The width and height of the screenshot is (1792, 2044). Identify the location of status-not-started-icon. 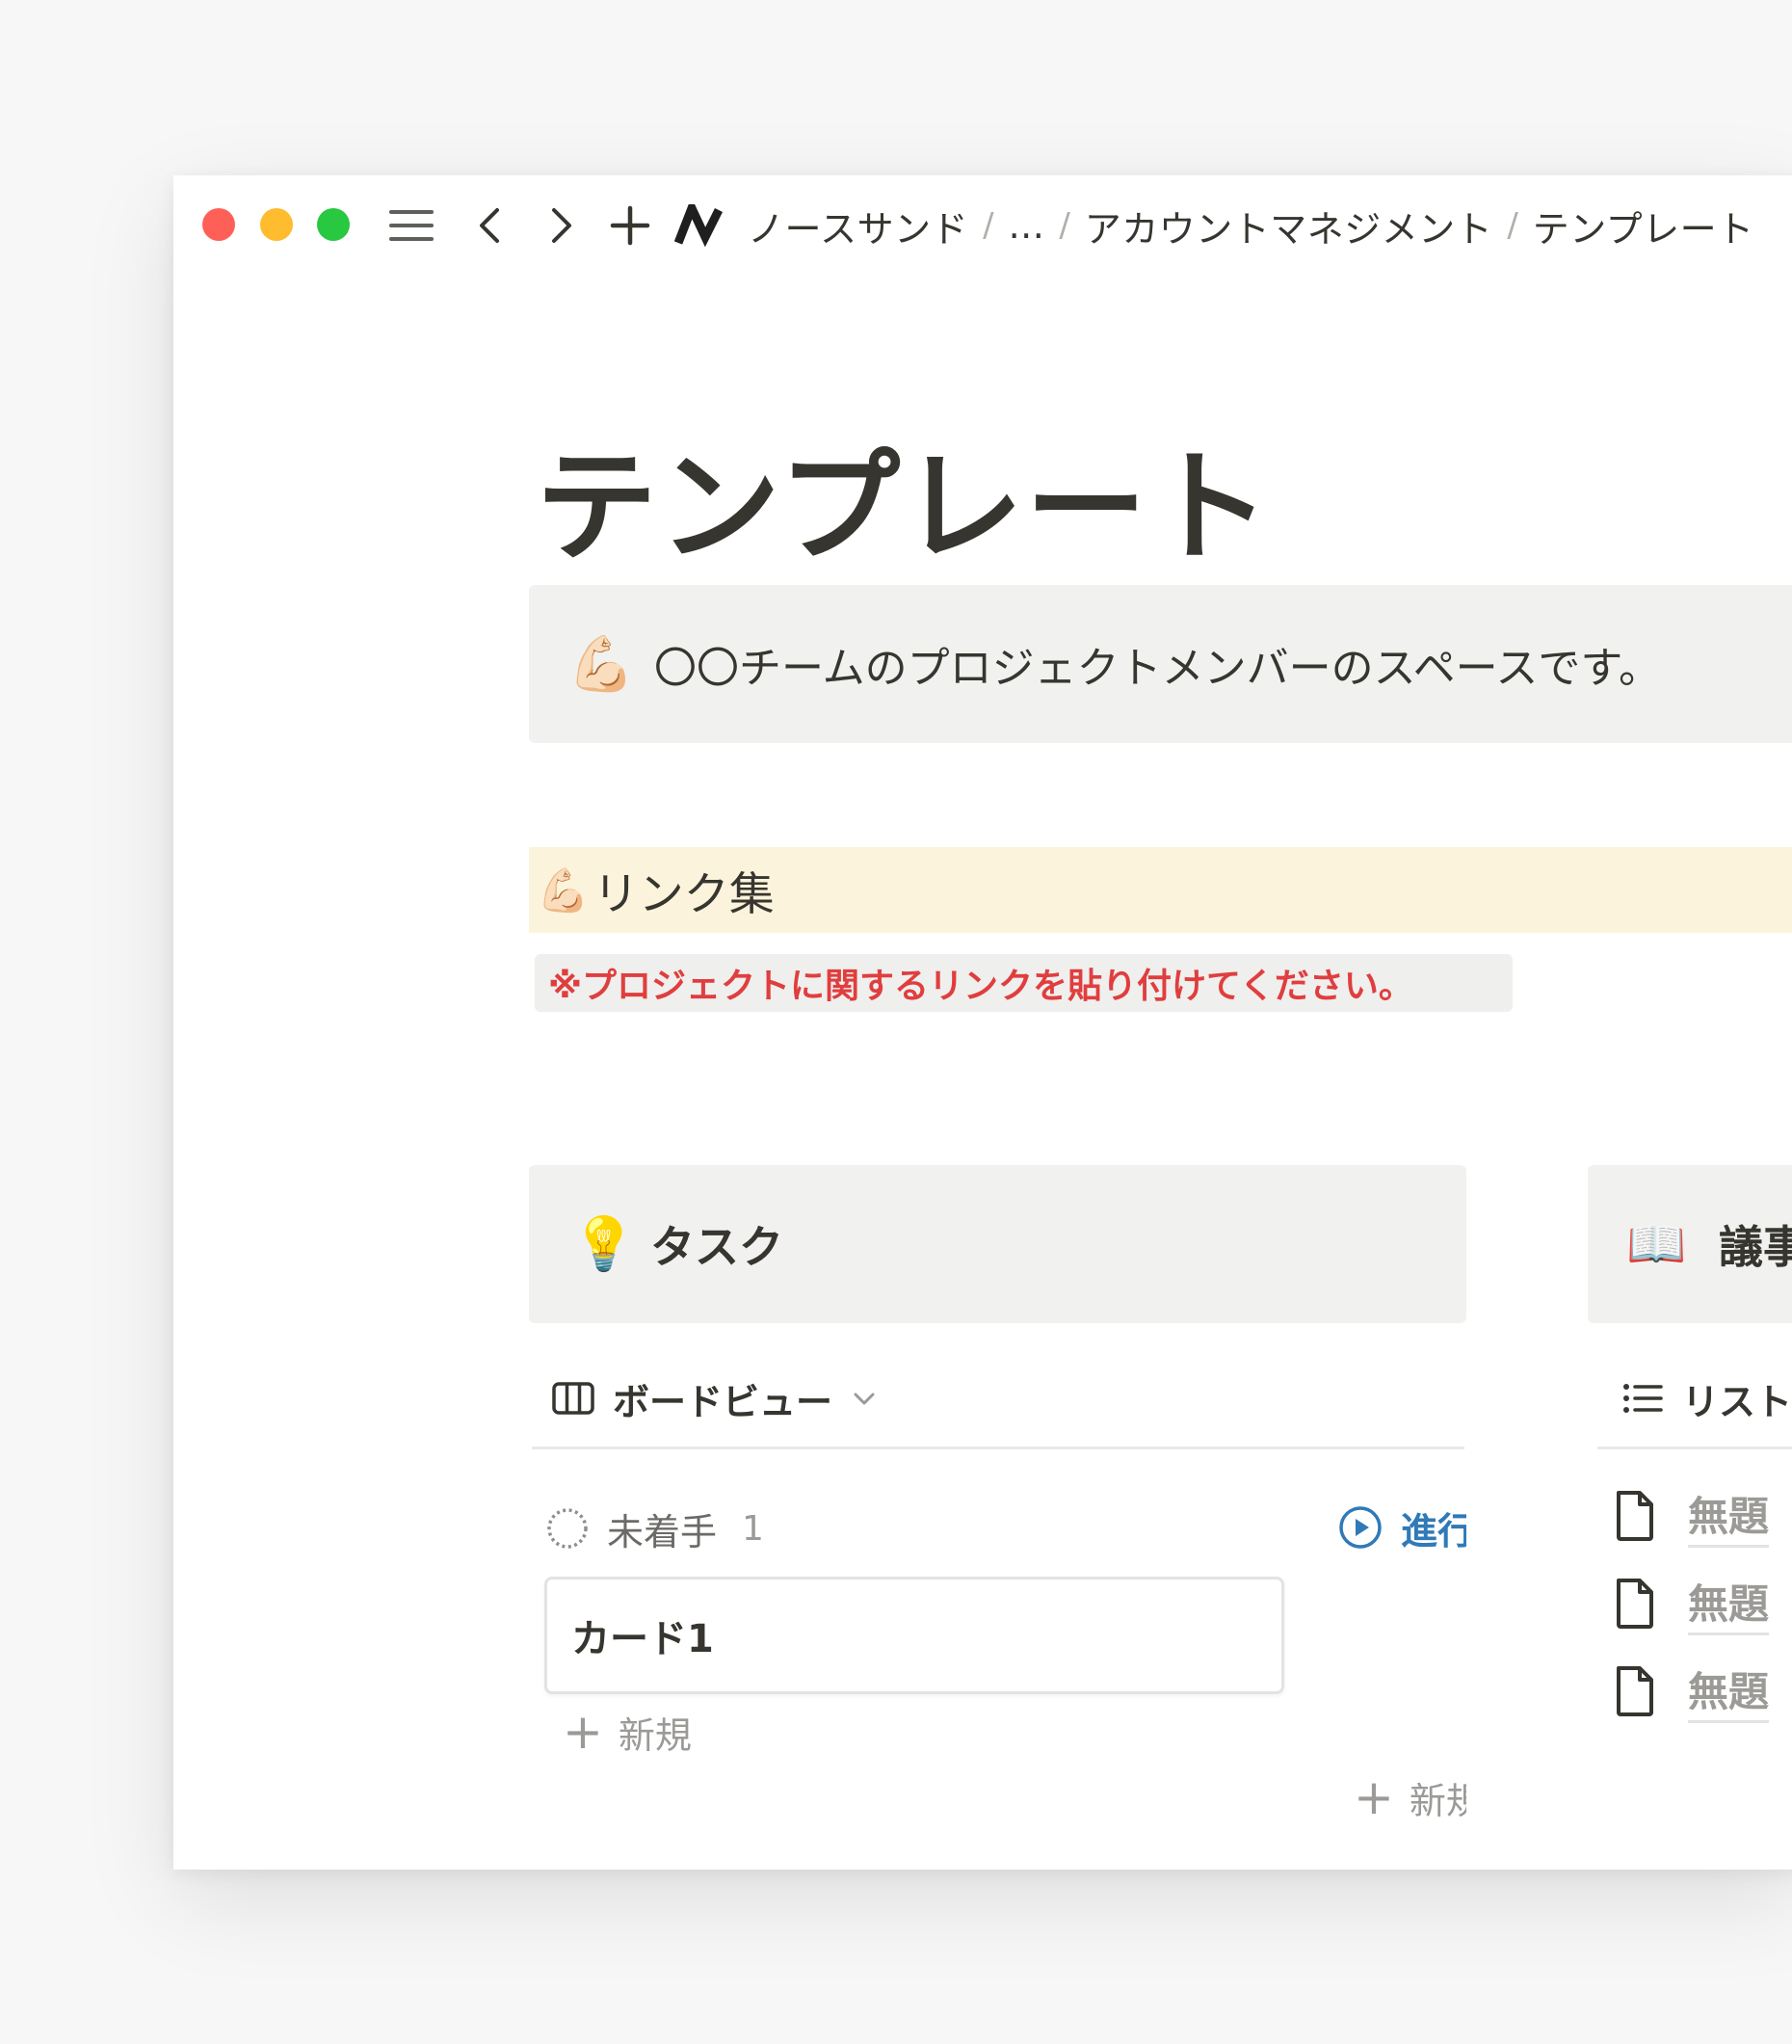
(568, 1528).